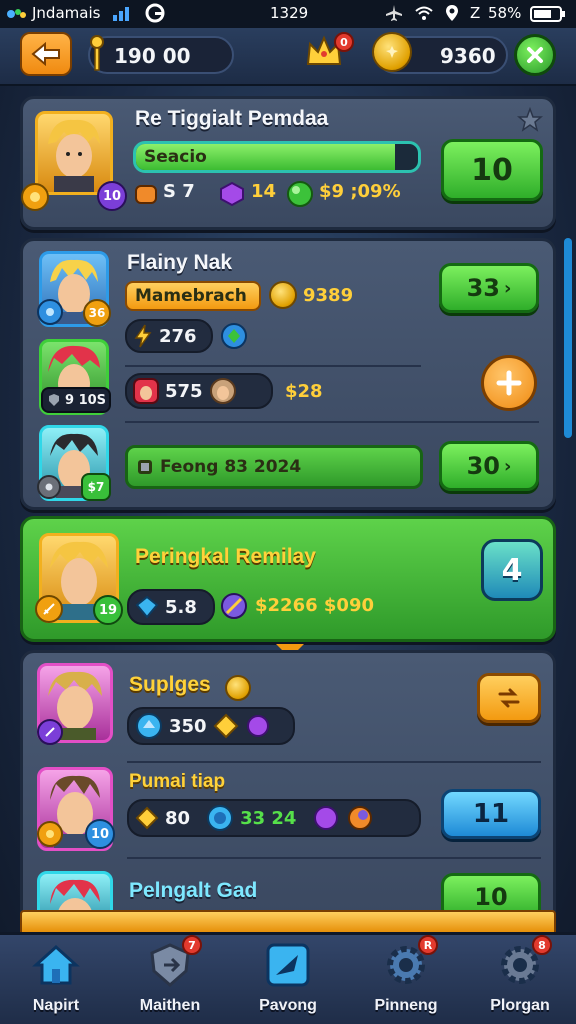 The width and height of the screenshot is (576, 1024). Describe the element at coordinates (225, 556) in the screenshot. I see `highlight-title: Peringkal Remilay` at that location.